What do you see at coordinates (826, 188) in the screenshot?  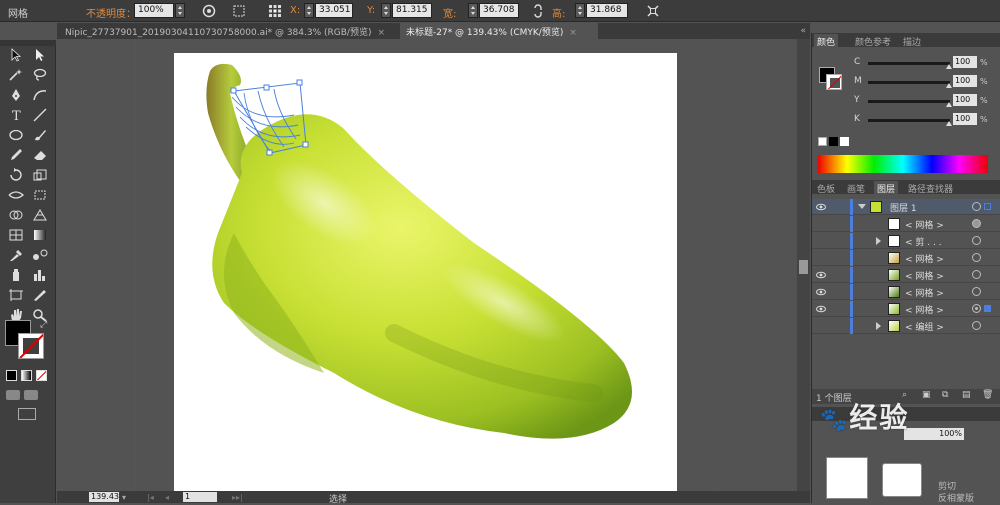 I see `tab-swatches: 色板` at bounding box center [826, 188].